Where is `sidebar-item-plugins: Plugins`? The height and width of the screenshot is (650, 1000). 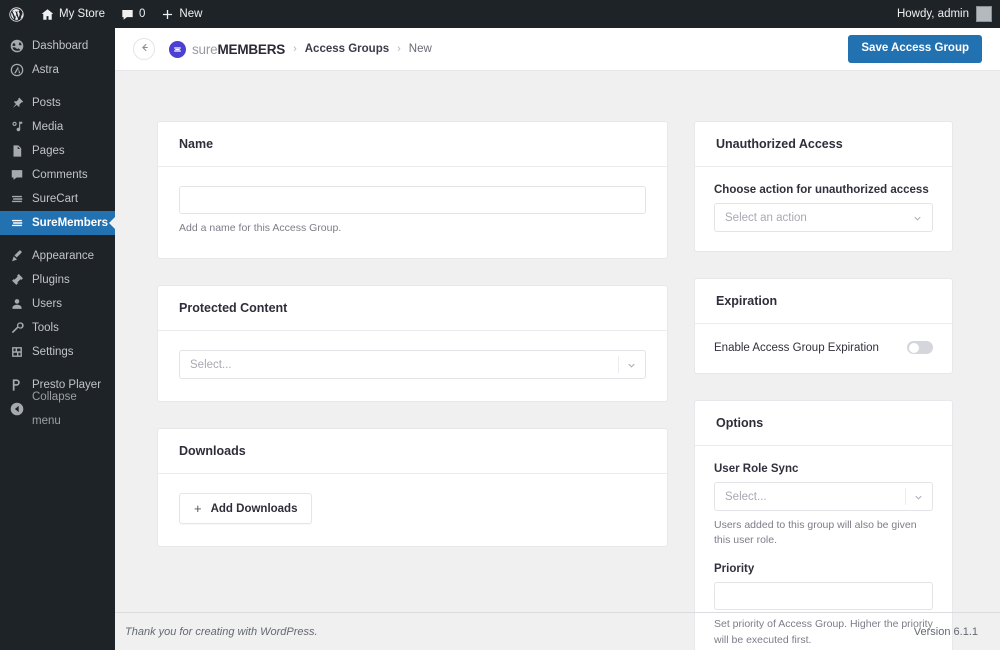
sidebar-item-plugins: Plugins is located at coordinates (57, 280).